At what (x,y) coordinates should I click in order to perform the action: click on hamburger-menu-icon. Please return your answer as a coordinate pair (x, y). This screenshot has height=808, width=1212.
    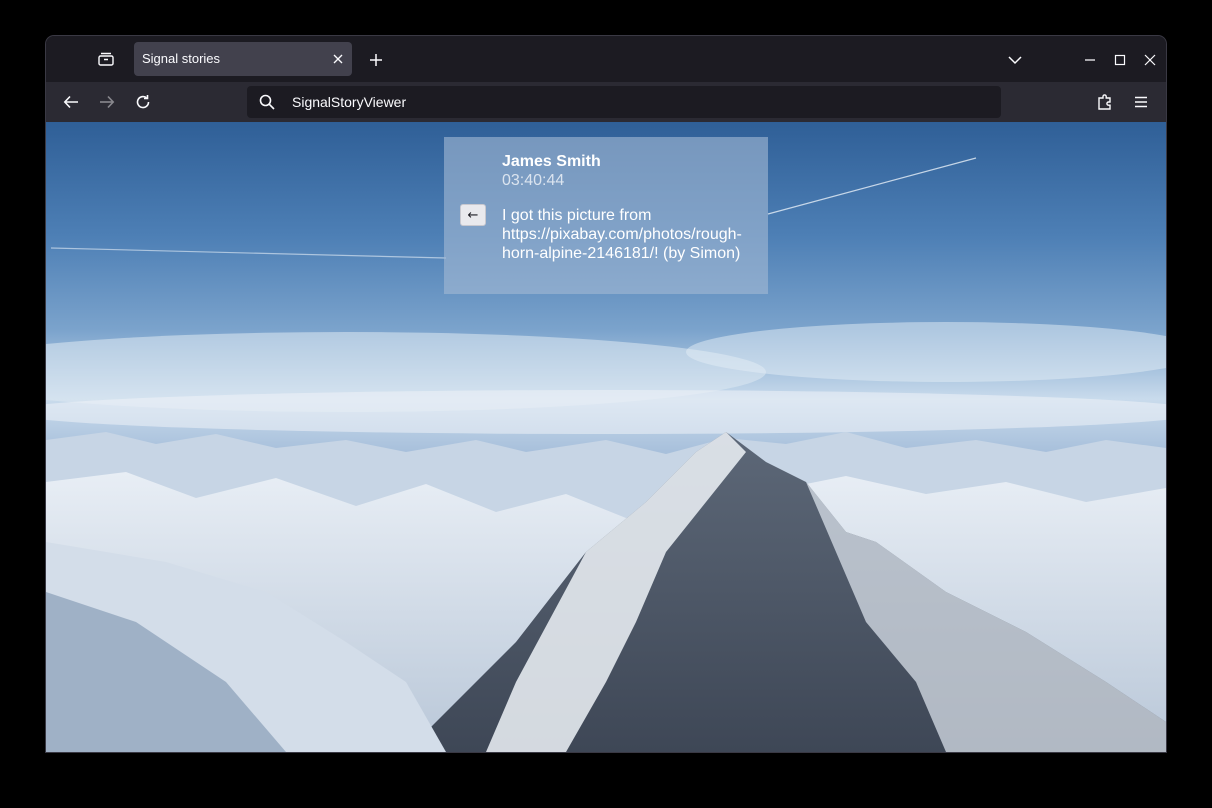
    Looking at the image, I should click on (1141, 102).